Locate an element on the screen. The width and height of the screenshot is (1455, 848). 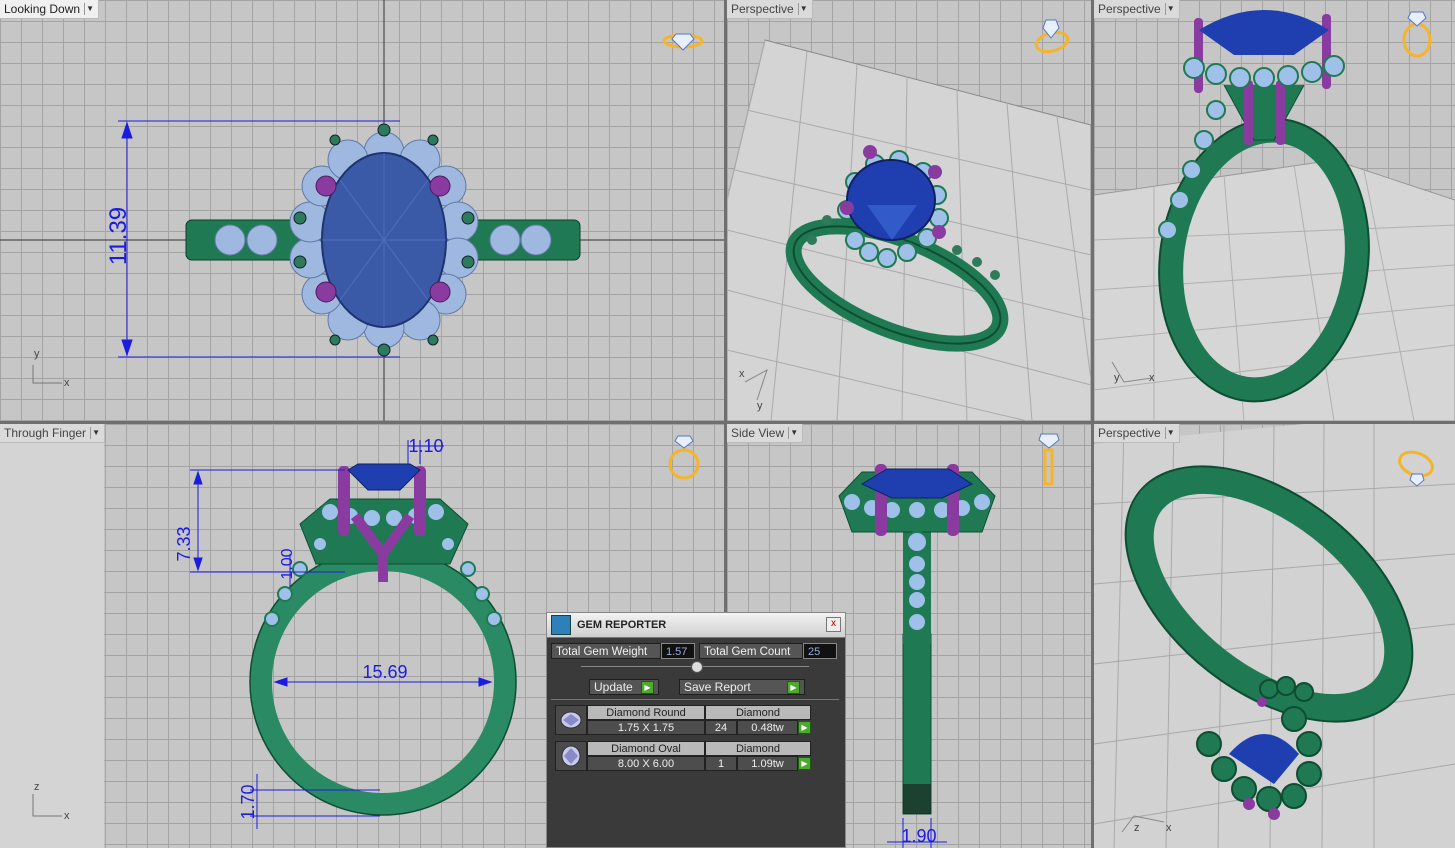
dimension-gap: 1.00 is located at coordinates (287, 563).